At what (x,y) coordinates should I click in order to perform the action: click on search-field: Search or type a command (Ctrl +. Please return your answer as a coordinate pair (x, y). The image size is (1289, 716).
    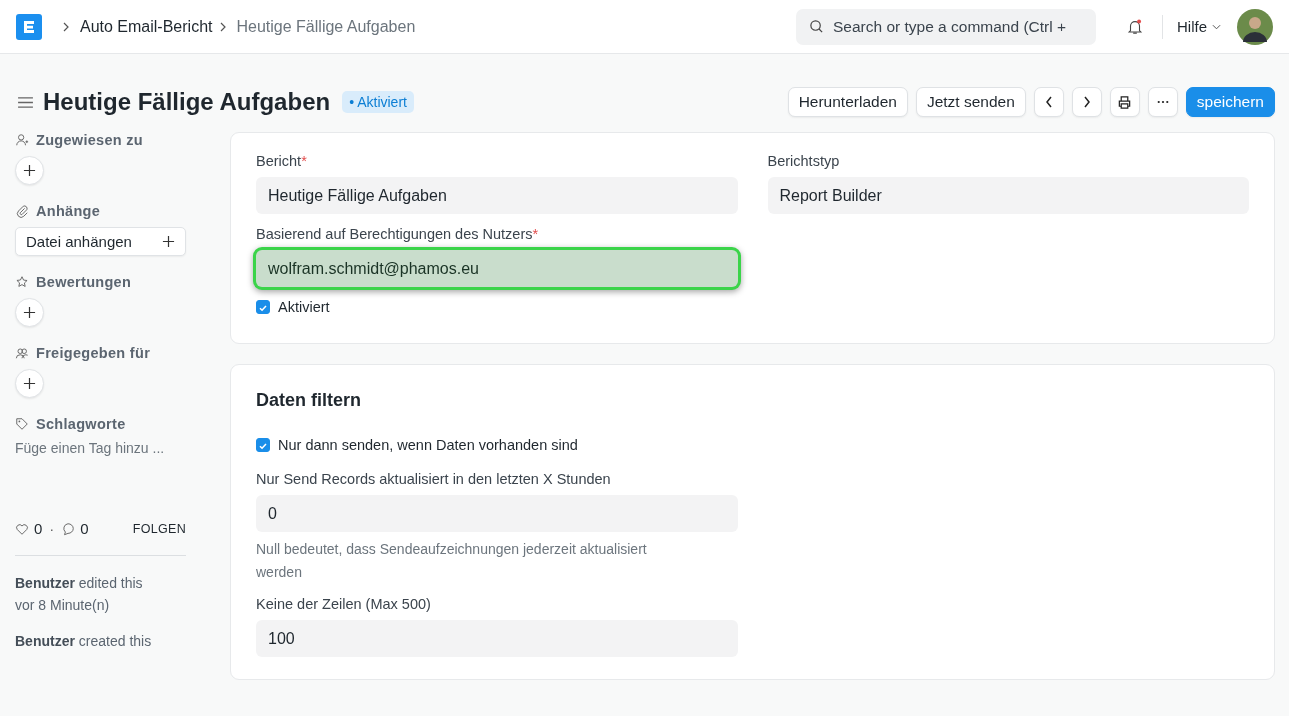
    Looking at the image, I should click on (946, 26).